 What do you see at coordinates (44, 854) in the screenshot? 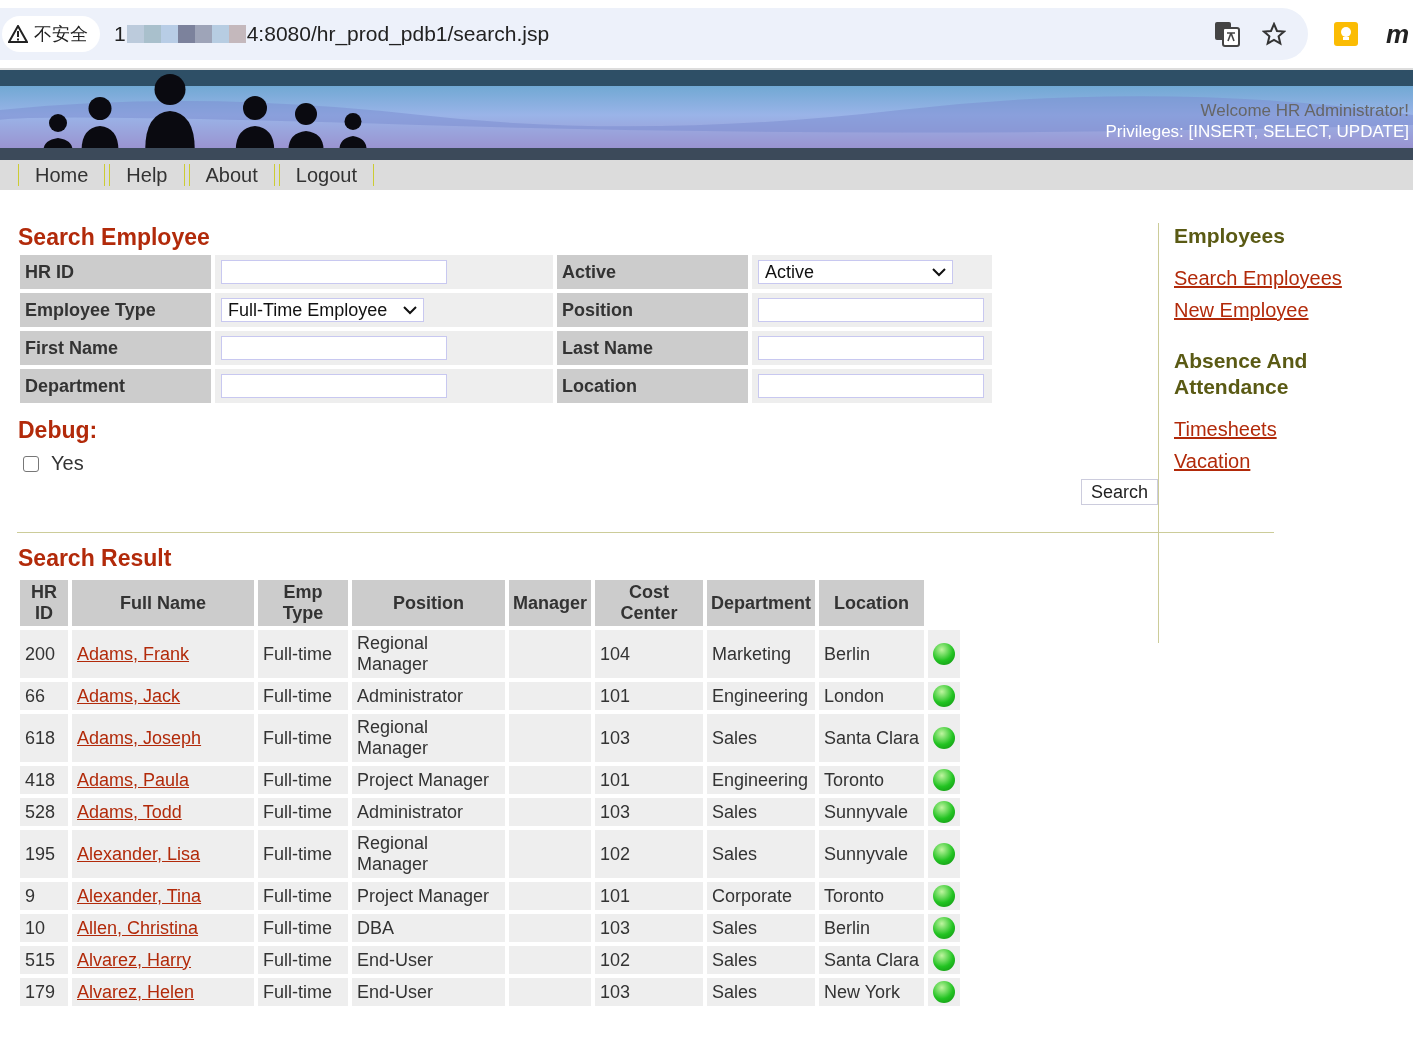
I see `table-cell: 195` at bounding box center [44, 854].